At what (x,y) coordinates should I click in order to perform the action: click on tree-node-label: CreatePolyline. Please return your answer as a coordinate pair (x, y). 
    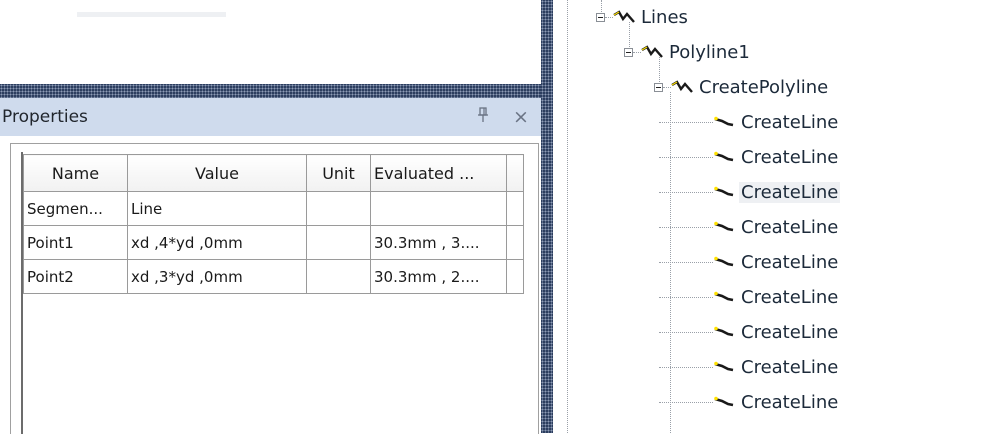
    Looking at the image, I should click on (764, 87).